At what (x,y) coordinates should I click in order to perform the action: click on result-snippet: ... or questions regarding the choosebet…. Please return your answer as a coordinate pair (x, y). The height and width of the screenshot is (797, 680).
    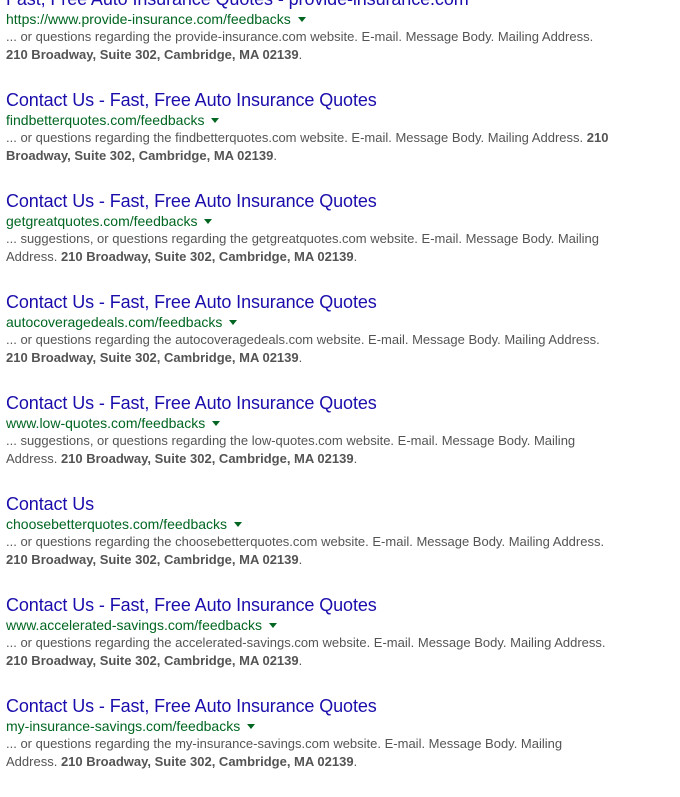
    Looking at the image, I should click on (311, 551).